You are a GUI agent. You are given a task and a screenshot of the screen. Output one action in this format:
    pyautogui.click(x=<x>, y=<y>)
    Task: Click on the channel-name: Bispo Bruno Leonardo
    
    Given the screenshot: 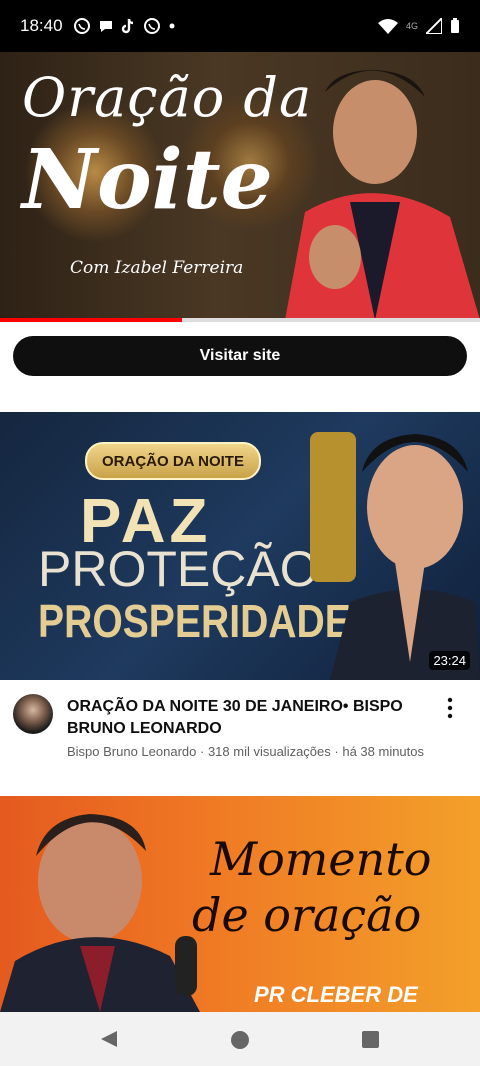 What is the action you would take?
    pyautogui.click(x=131, y=751)
    